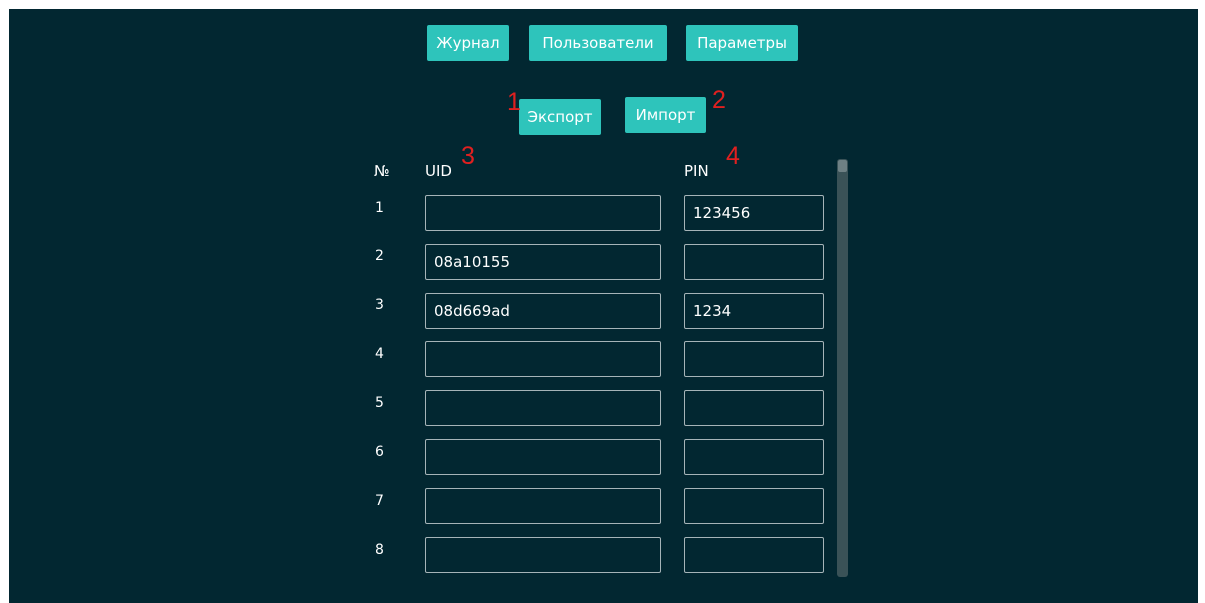 Image resolution: width=1205 pixels, height=603 pixels. Describe the element at coordinates (438, 171) in the screenshot. I see `column-header-uid: UID` at that location.